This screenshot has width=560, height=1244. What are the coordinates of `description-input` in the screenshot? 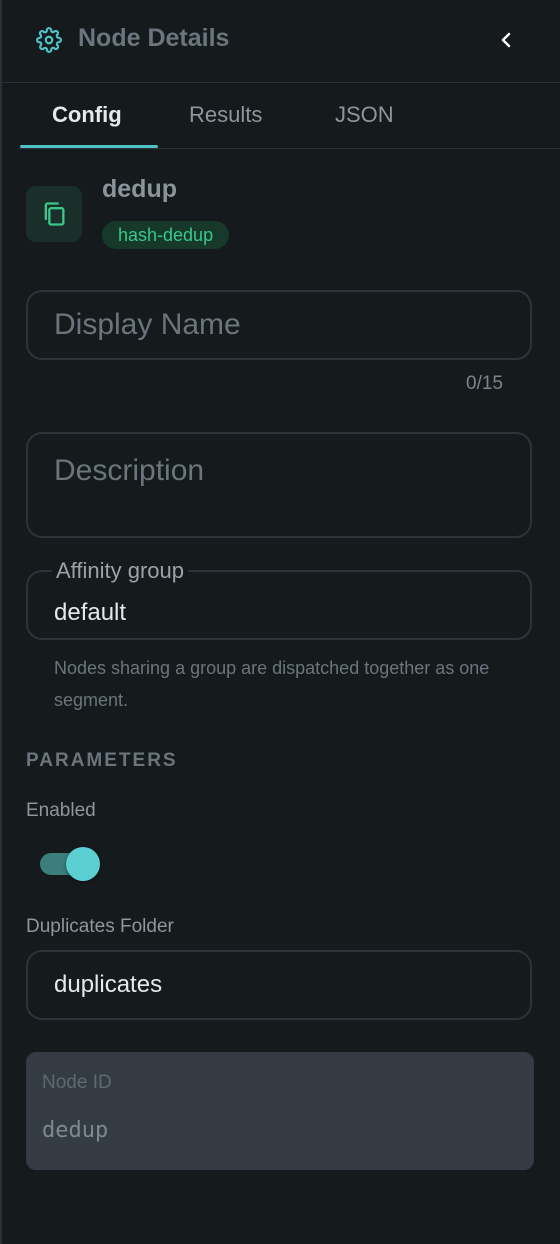 It's located at (279, 485).